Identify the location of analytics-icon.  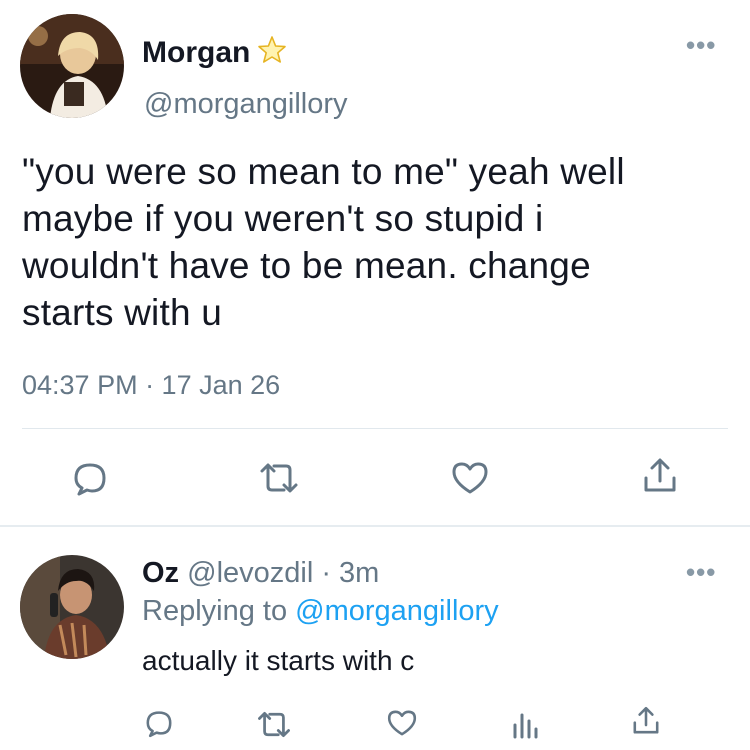
(525, 724).